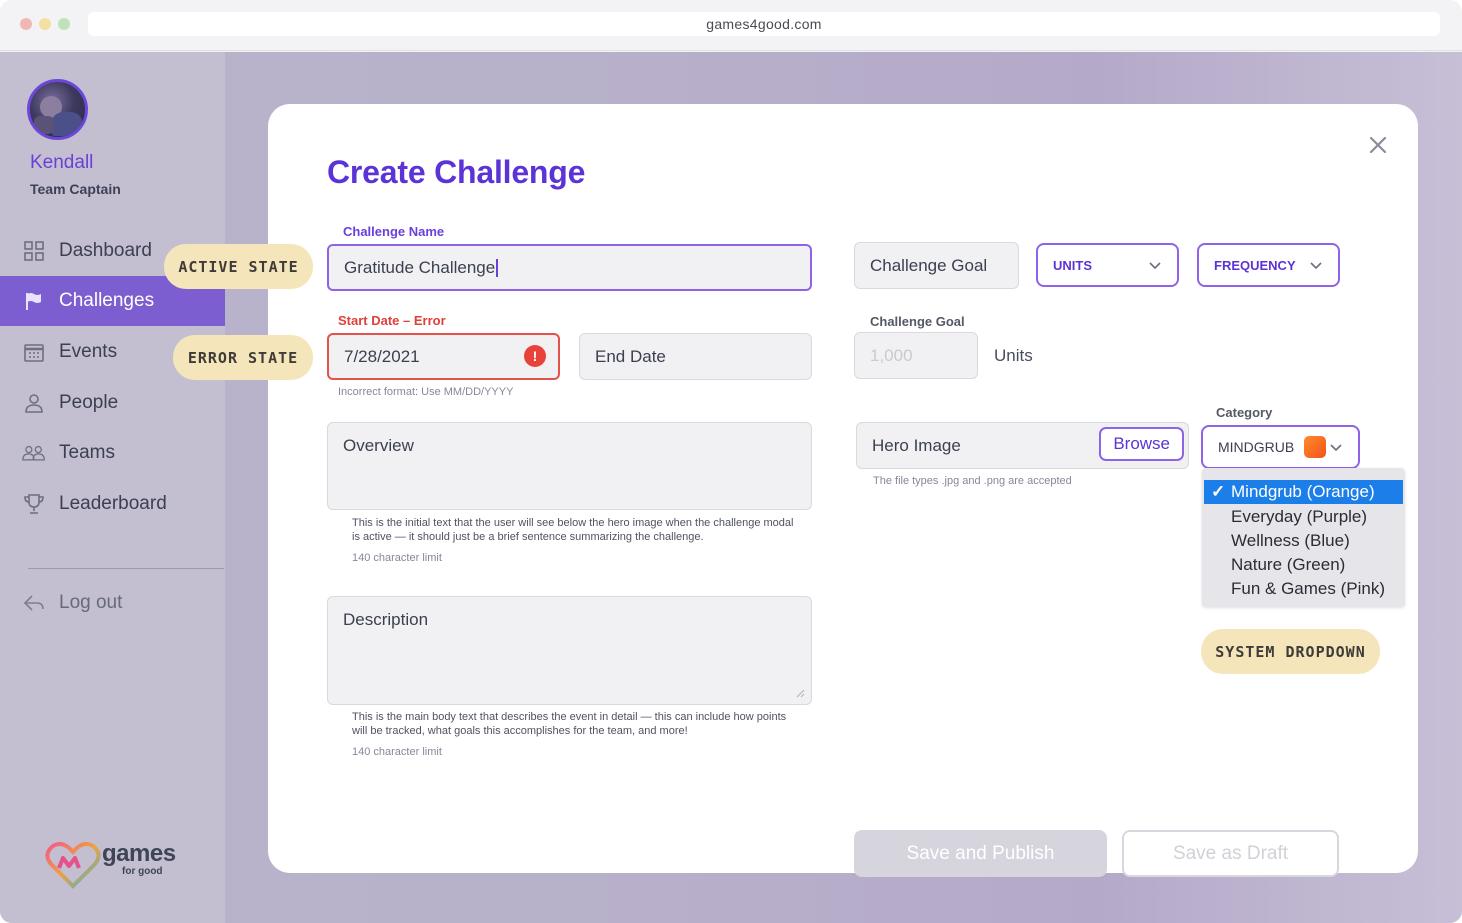 The width and height of the screenshot is (1462, 923). I want to click on heart-logo-icon, so click(73, 865).